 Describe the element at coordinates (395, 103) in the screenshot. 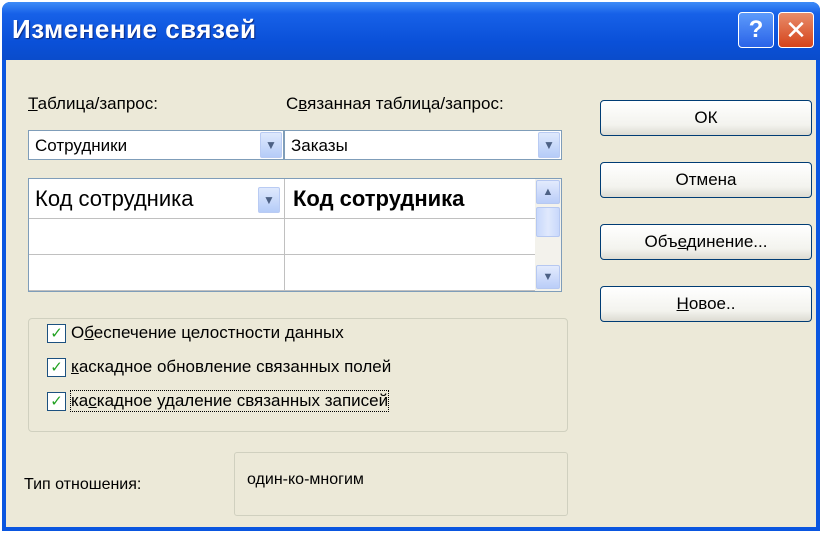

I see `related-table-query-label: Связанная таблица/запрос:` at that location.